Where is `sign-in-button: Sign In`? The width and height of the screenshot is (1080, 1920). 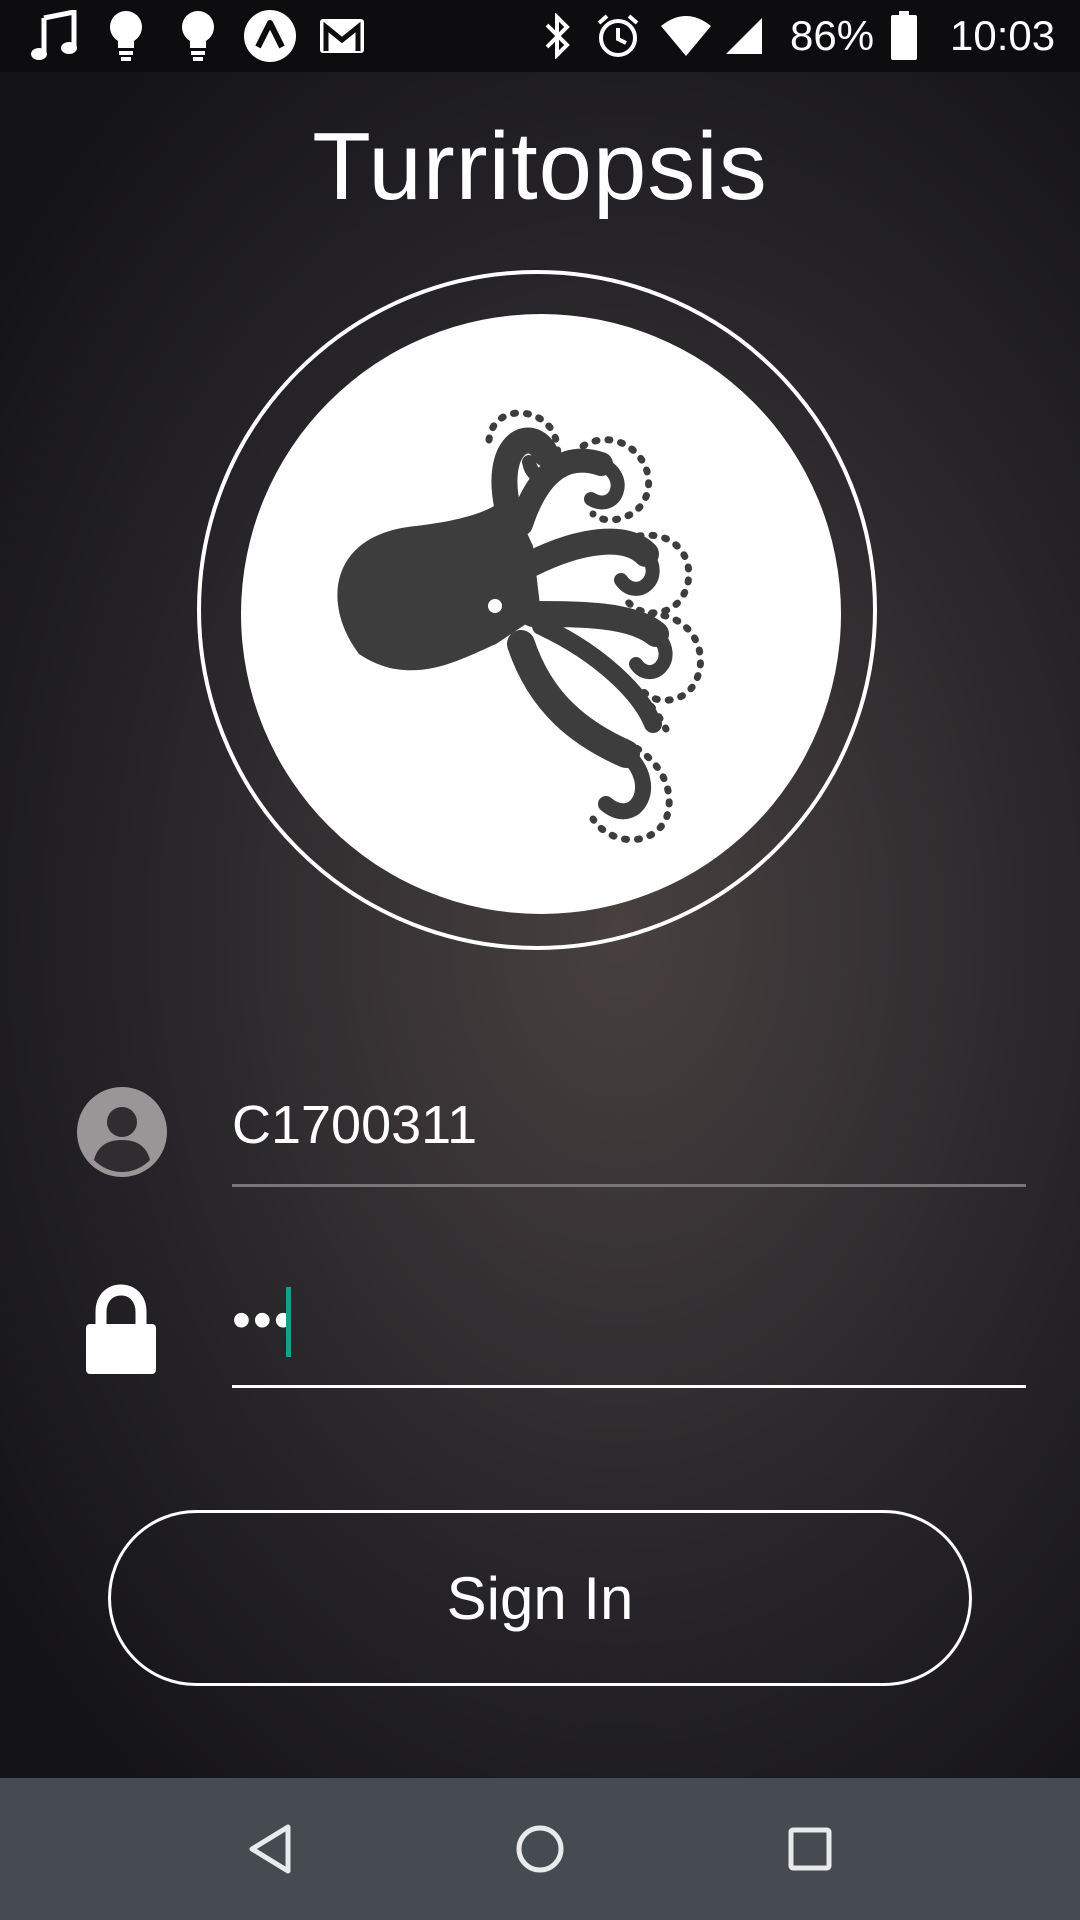 sign-in-button: Sign In is located at coordinates (540, 1598).